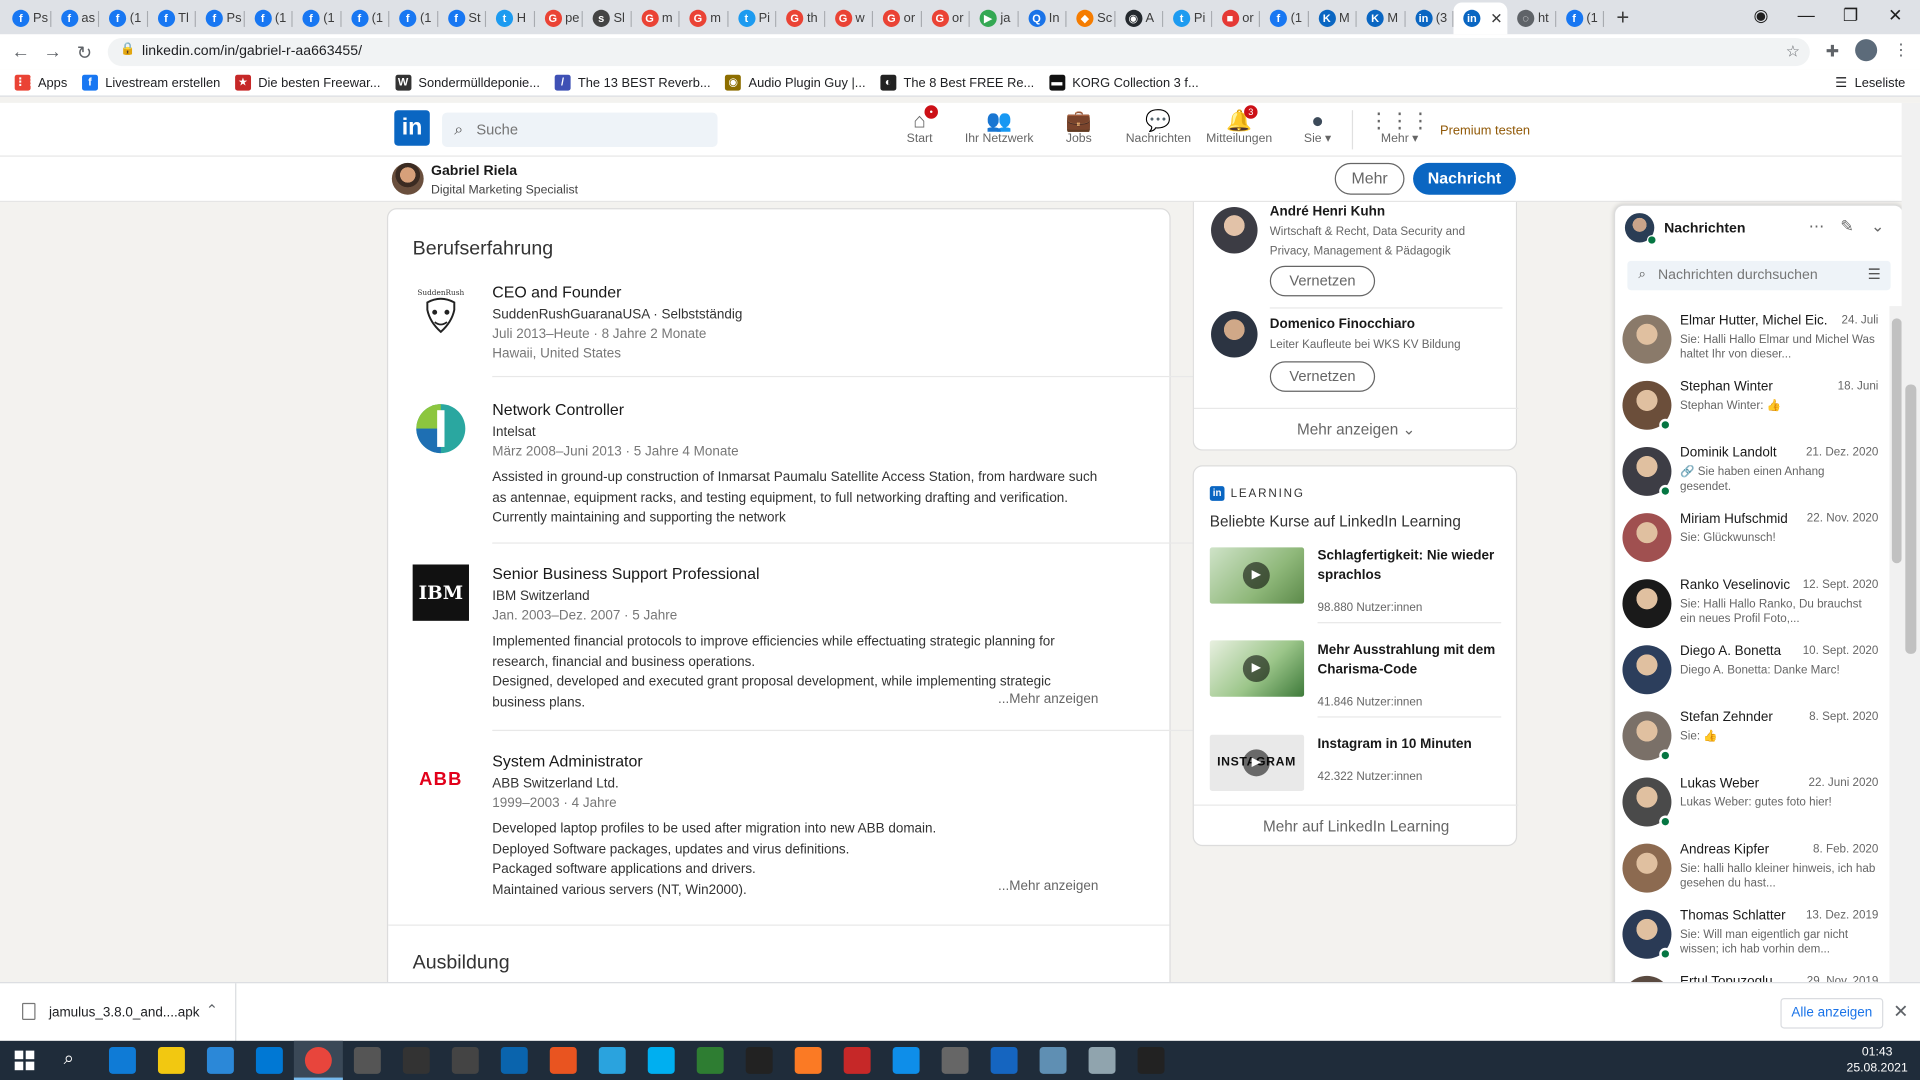 Image resolution: width=1920 pixels, height=1080 pixels. What do you see at coordinates (465, 1060) in the screenshot?
I see `taskbar-live-icon` at bounding box center [465, 1060].